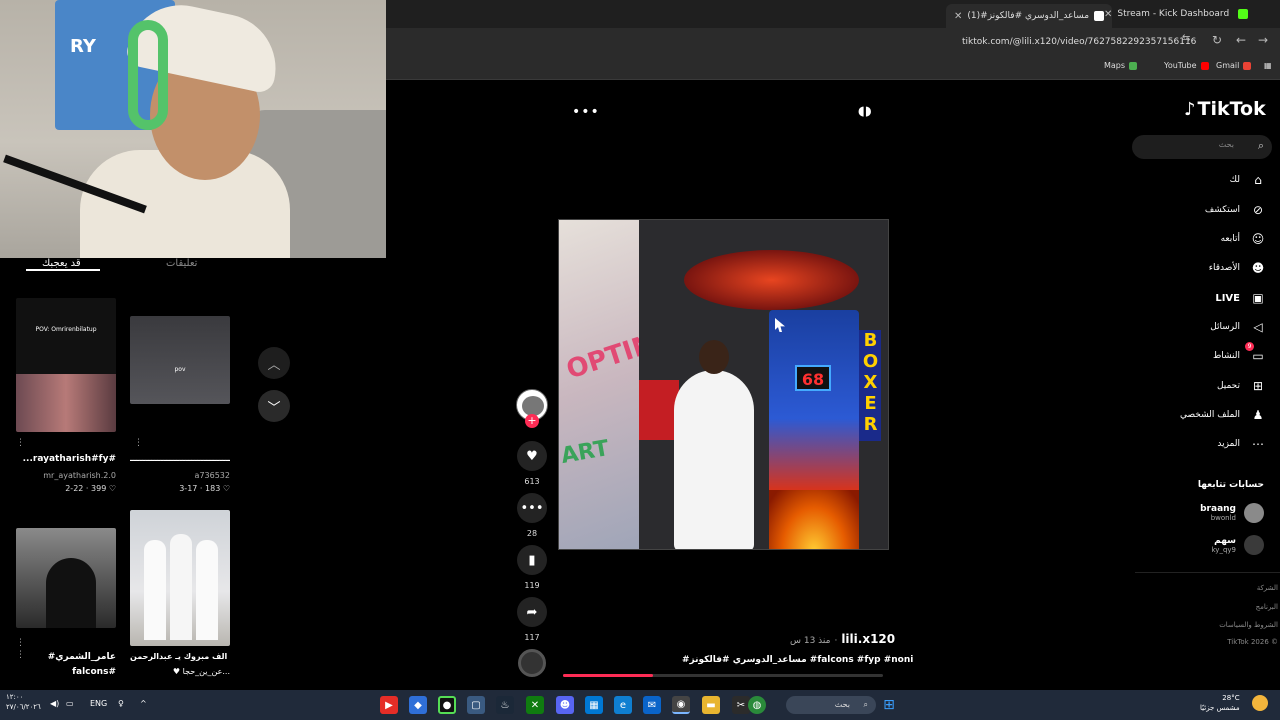 The width and height of the screenshot is (1280, 720). What do you see at coordinates (1267, 607) in the screenshot?
I see `footer-link-program: البرنامج` at bounding box center [1267, 607].